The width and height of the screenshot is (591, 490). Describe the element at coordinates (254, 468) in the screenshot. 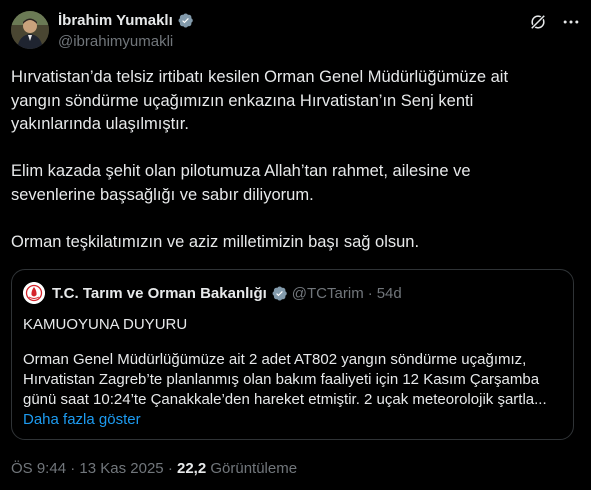

I see `views-label: Görüntüleme` at that location.